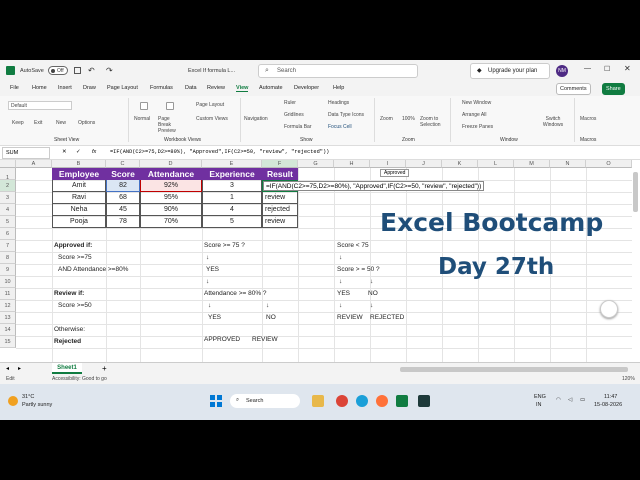 Image resolution: width=640 pixels, height=480 pixels. What do you see at coordinates (346, 115) in the screenshot?
I see `data-type-icons-checkbox: Data Type Icons` at bounding box center [346, 115].